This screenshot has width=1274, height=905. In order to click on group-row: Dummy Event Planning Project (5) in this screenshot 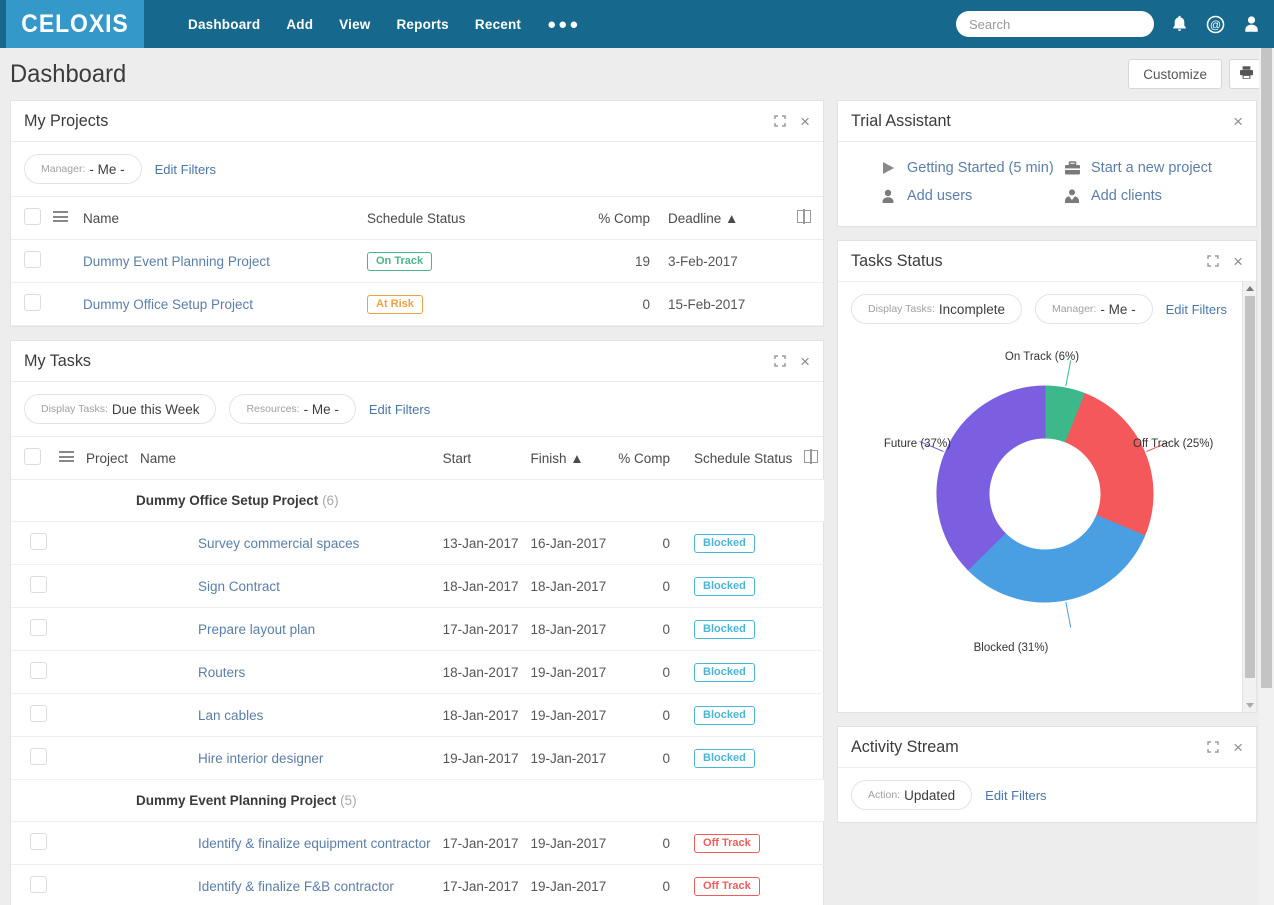, I will do `click(418, 800)`.